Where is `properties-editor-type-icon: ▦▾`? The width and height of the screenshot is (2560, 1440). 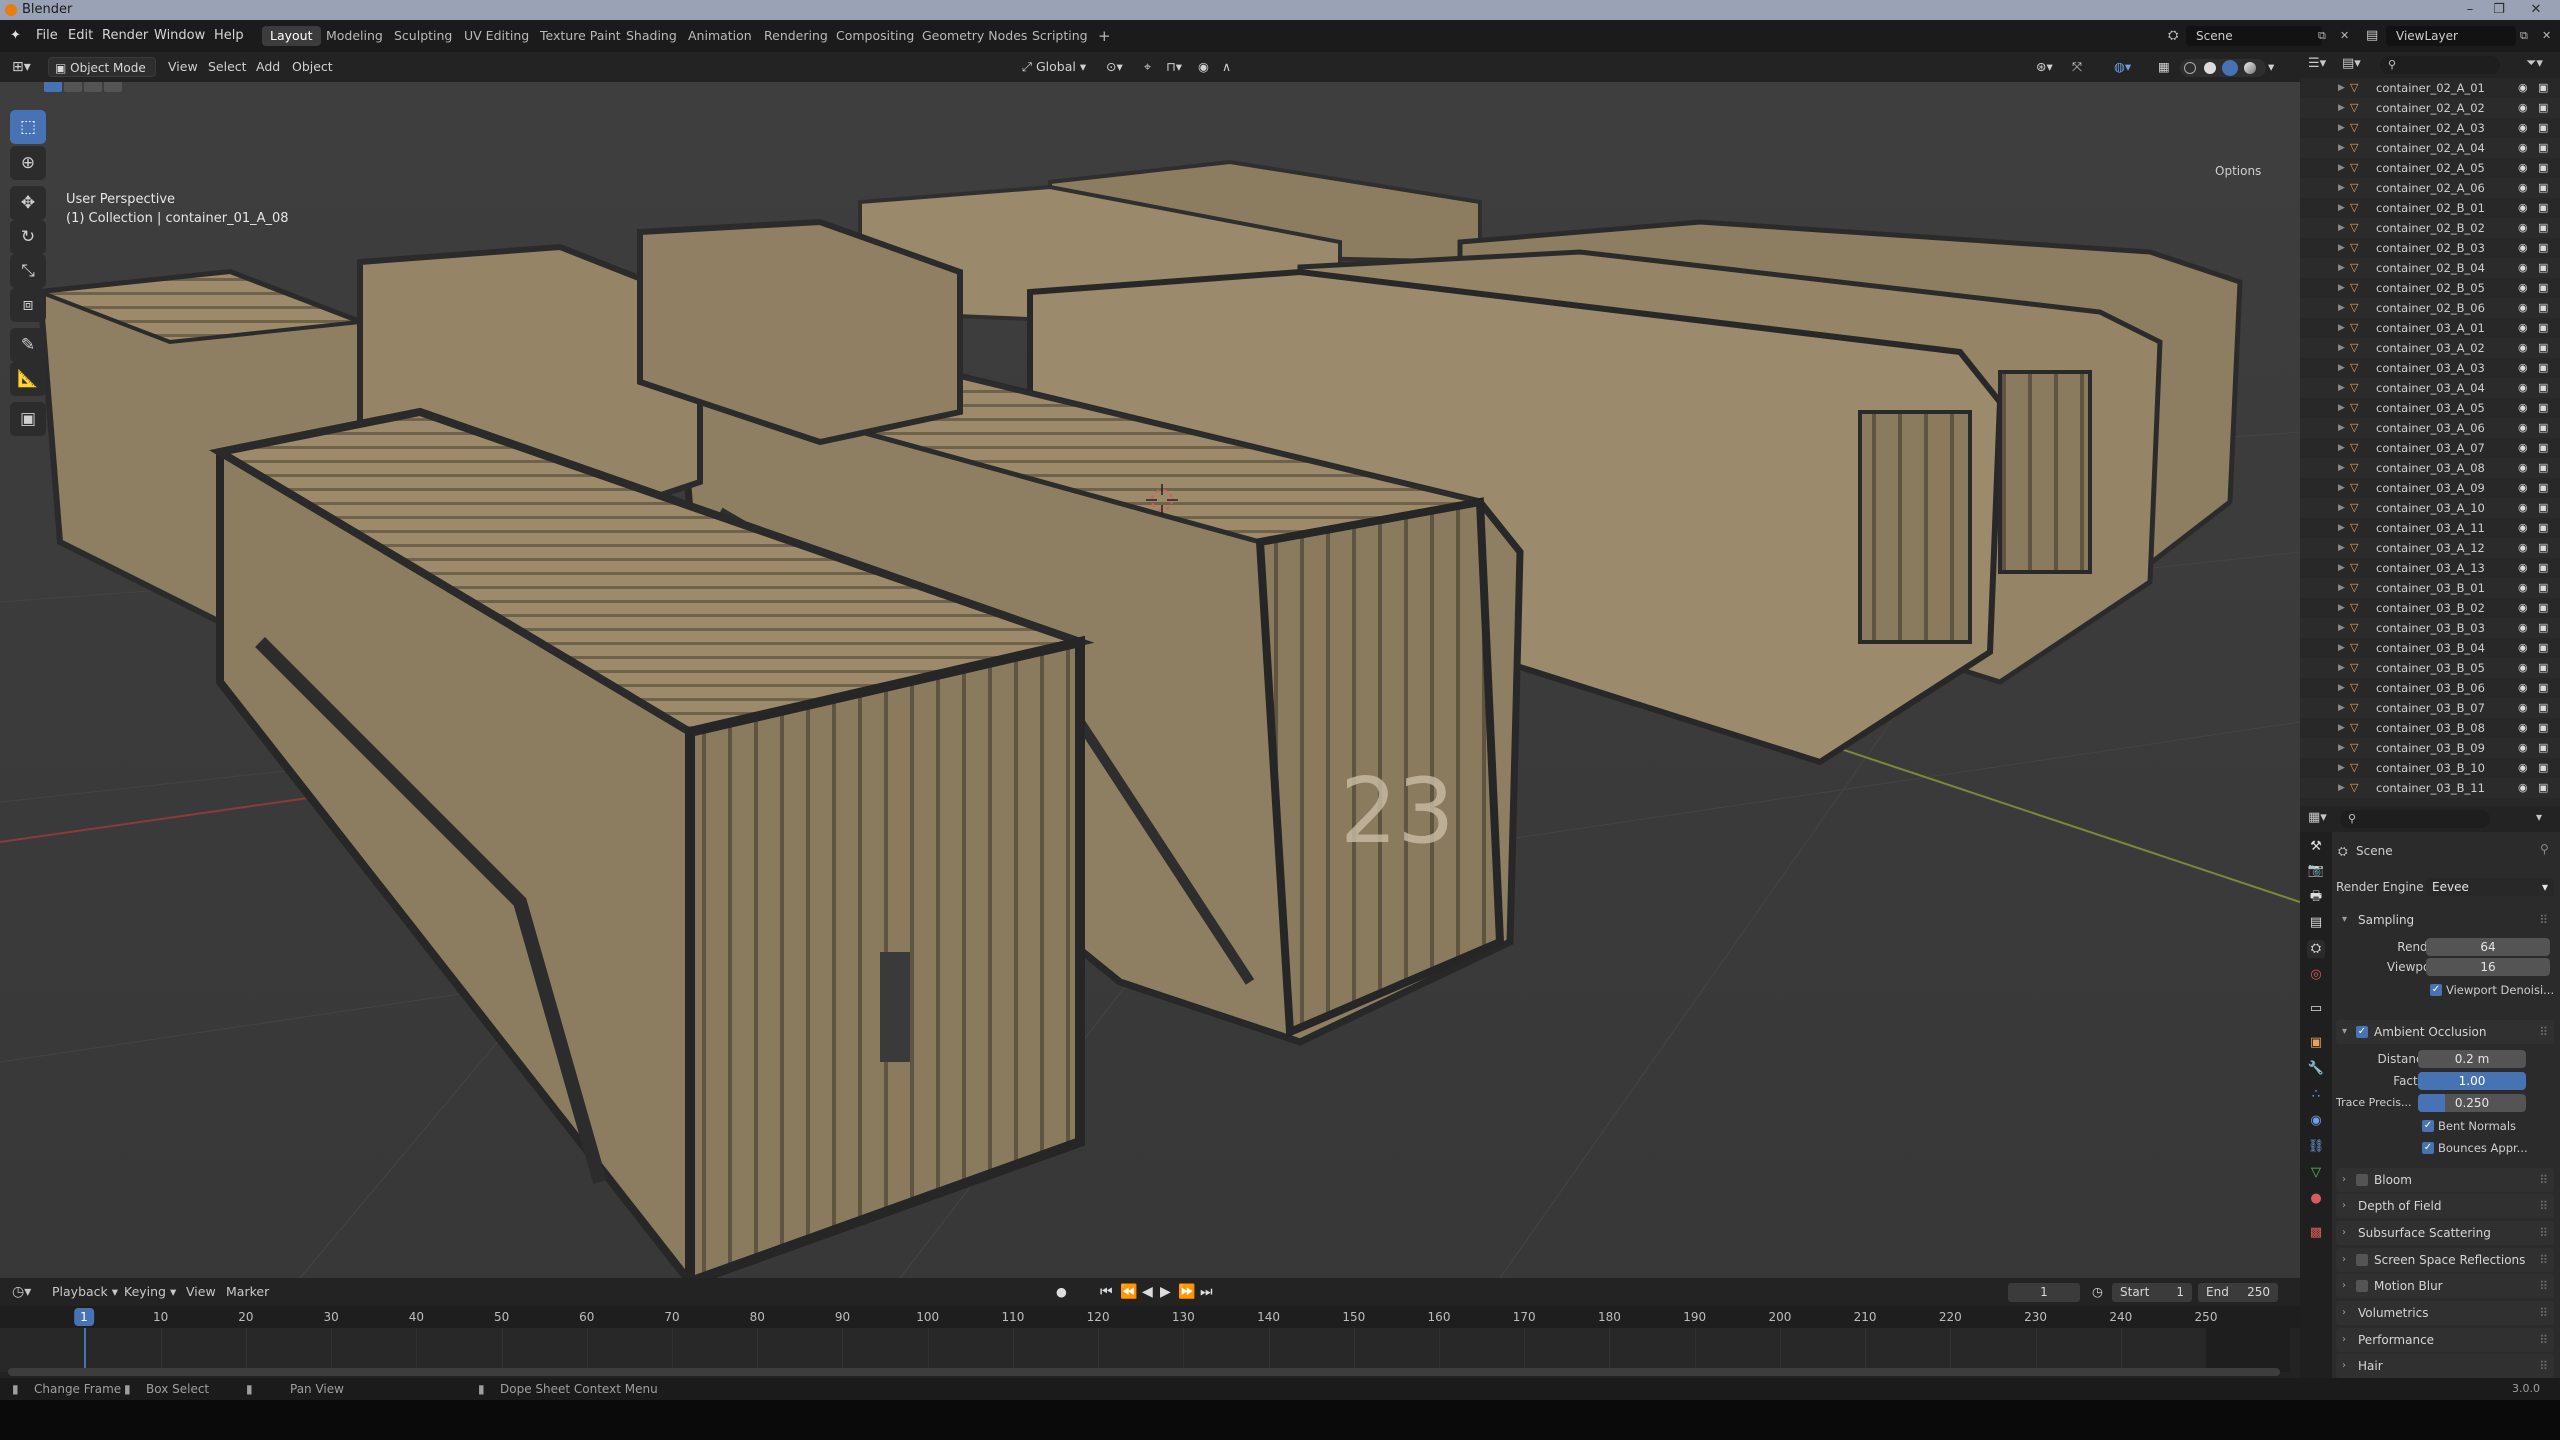
properties-editor-type-icon: ▦▾ is located at coordinates (2317, 817).